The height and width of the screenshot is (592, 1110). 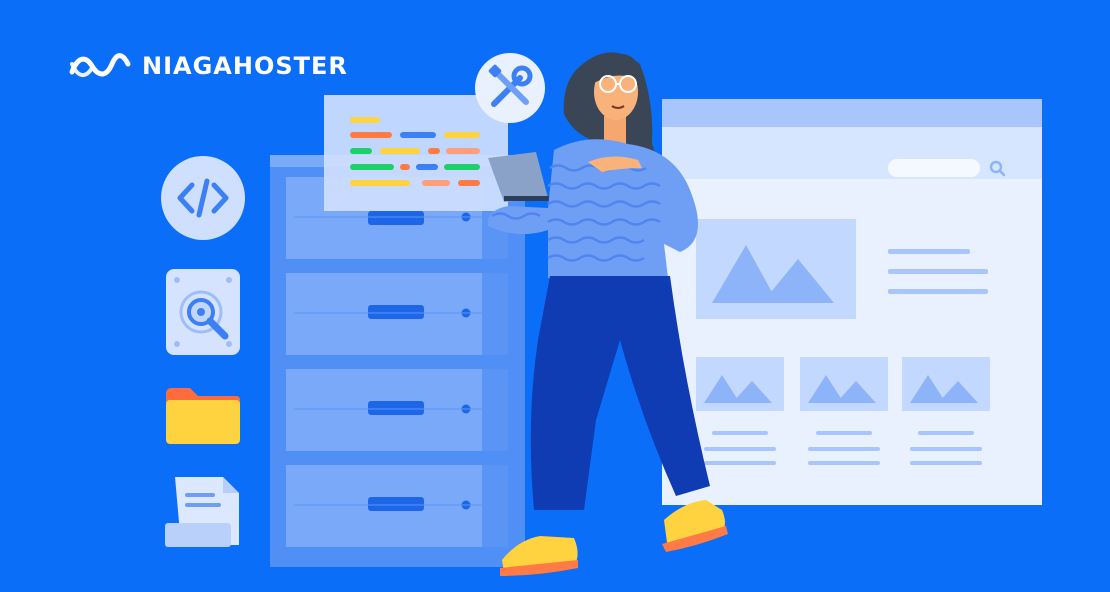 What do you see at coordinates (203, 512) in the screenshot?
I see `document-icon` at bounding box center [203, 512].